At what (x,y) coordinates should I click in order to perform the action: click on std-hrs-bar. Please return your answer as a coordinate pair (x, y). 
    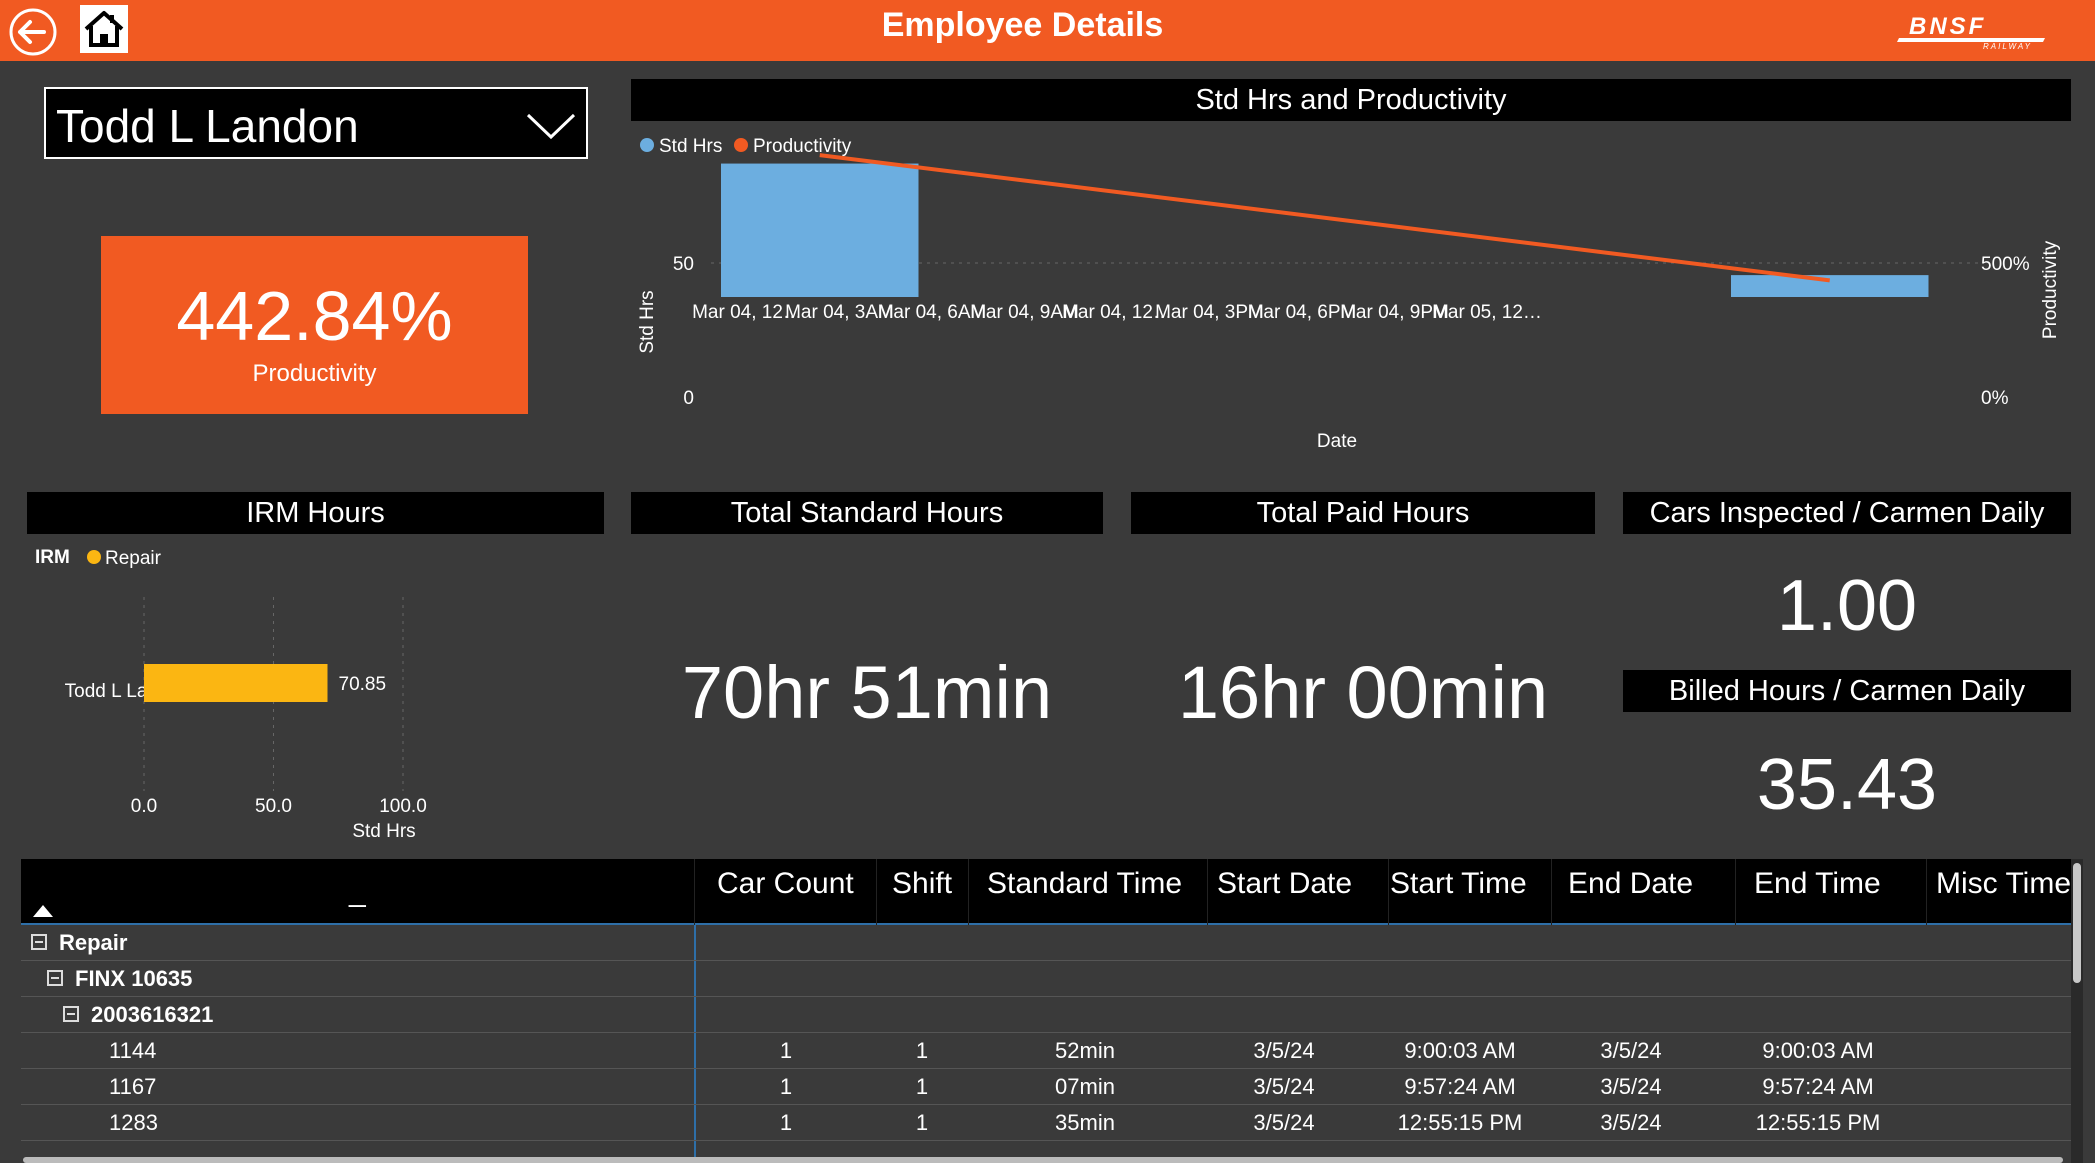
    Looking at the image, I should click on (820, 230).